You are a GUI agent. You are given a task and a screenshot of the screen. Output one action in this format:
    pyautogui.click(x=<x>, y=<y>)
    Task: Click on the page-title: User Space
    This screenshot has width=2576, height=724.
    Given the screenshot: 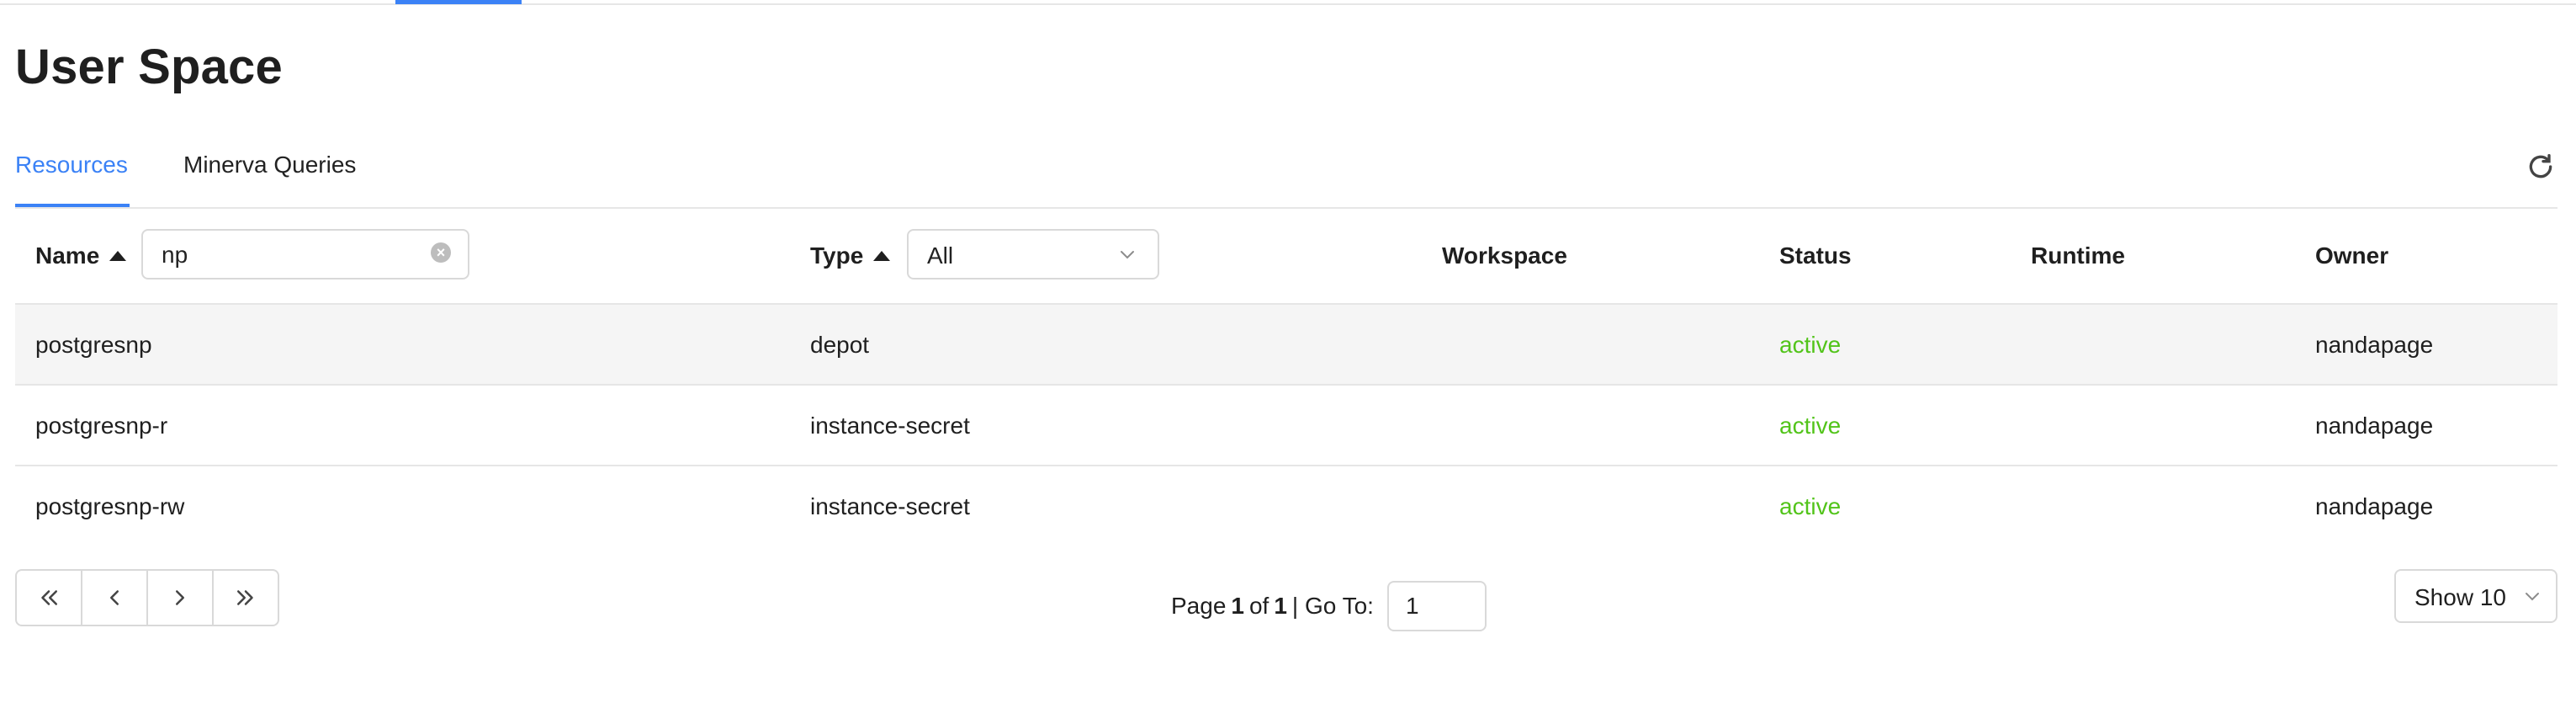 What is the action you would take?
    pyautogui.click(x=149, y=67)
    